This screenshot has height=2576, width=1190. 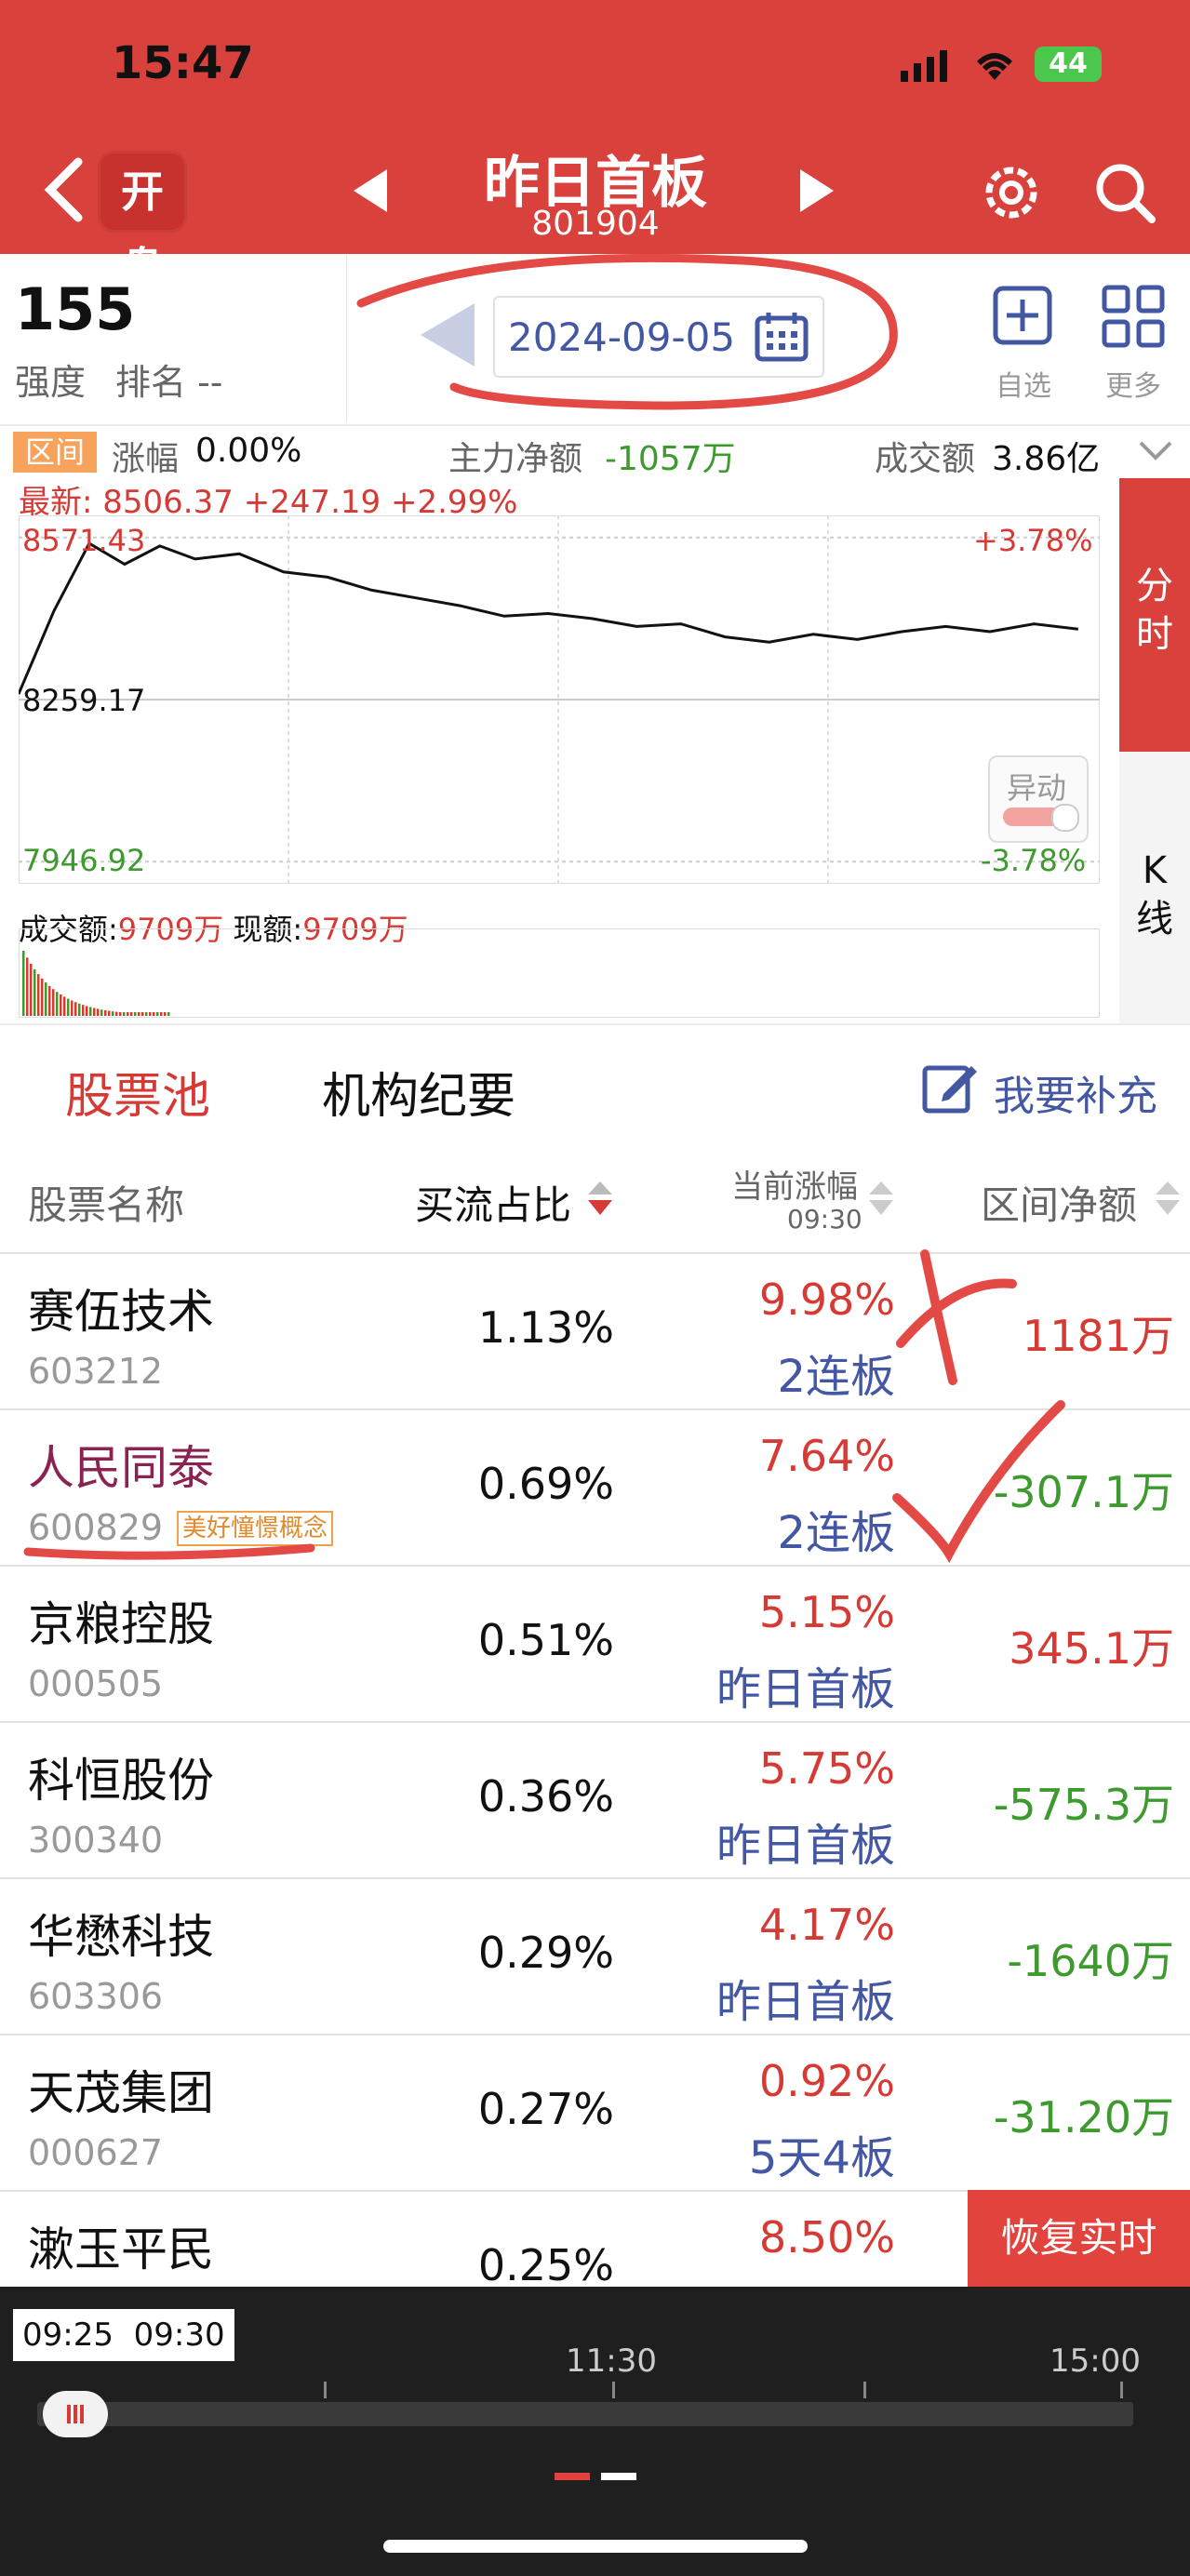 I want to click on status-time: 15:47, so click(x=183, y=63).